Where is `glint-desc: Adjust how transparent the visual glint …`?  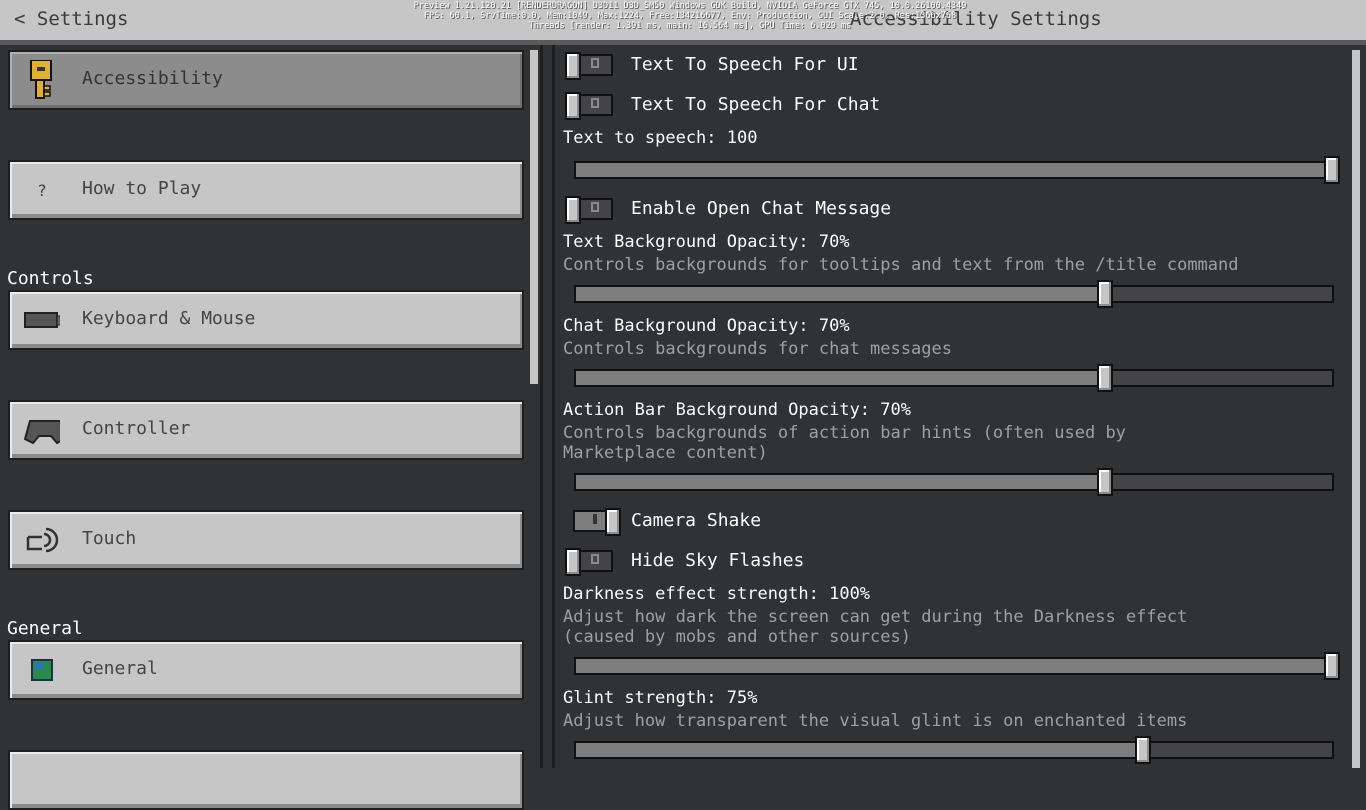 glint-desc: Adjust how transparent the visual glint … is located at coordinates (875, 721).